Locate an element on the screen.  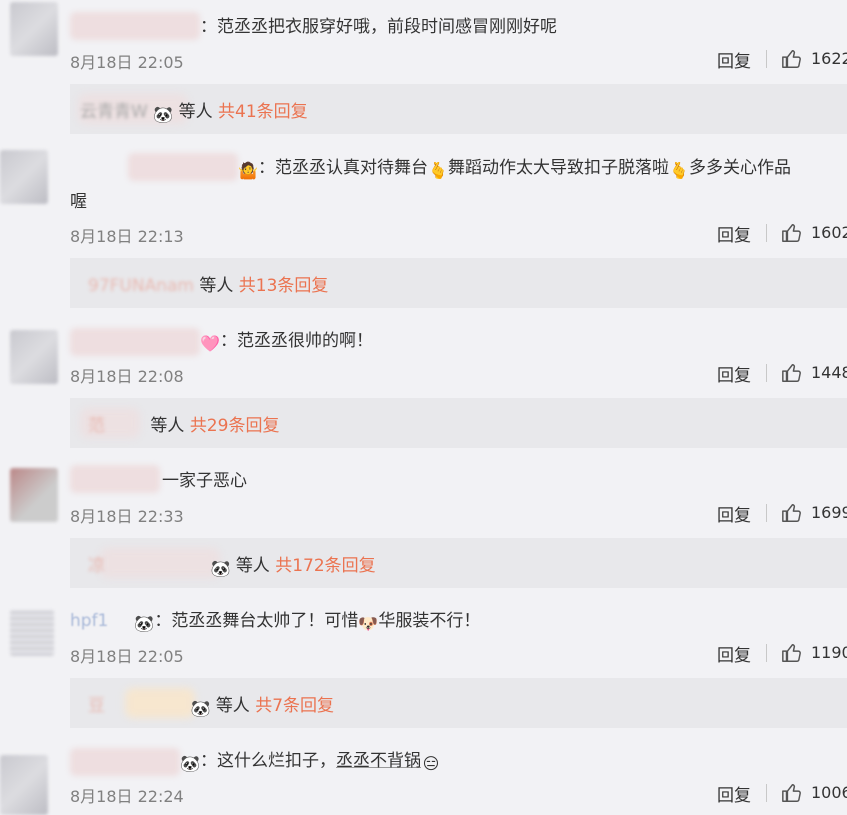
reply-count-link: 共29条回复 is located at coordinates (235, 426).